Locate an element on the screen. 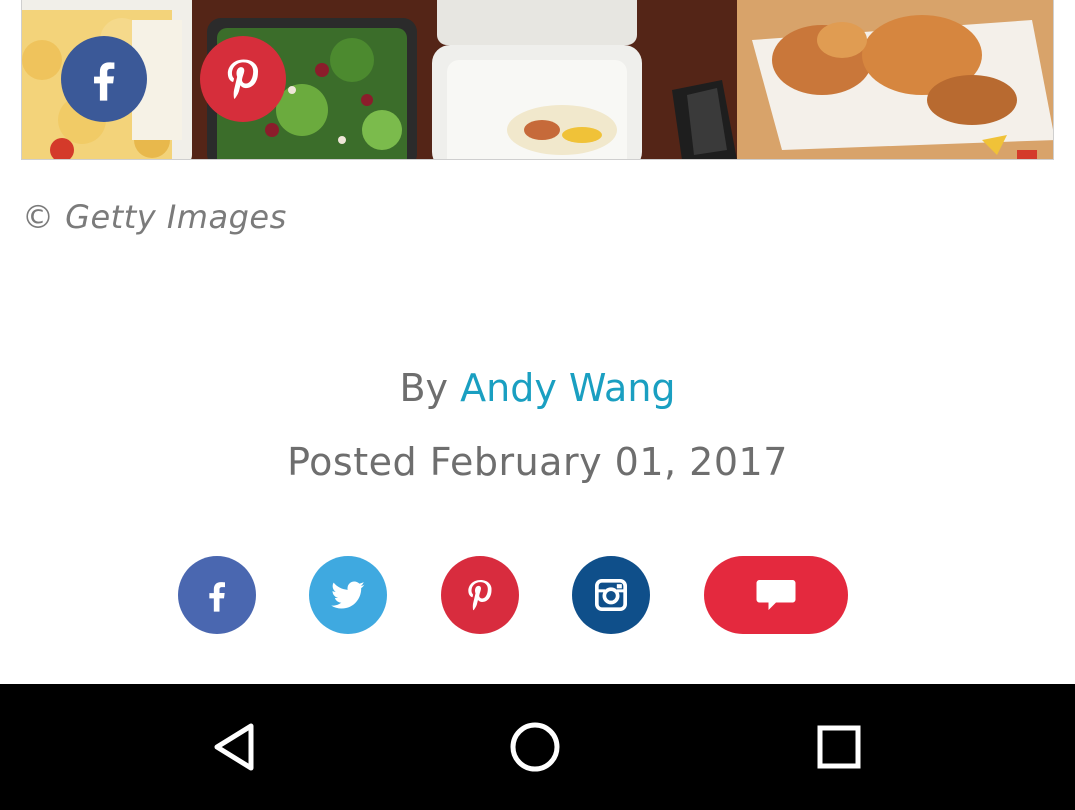 The width and height of the screenshot is (1075, 810). home-button is located at coordinates (535, 747).